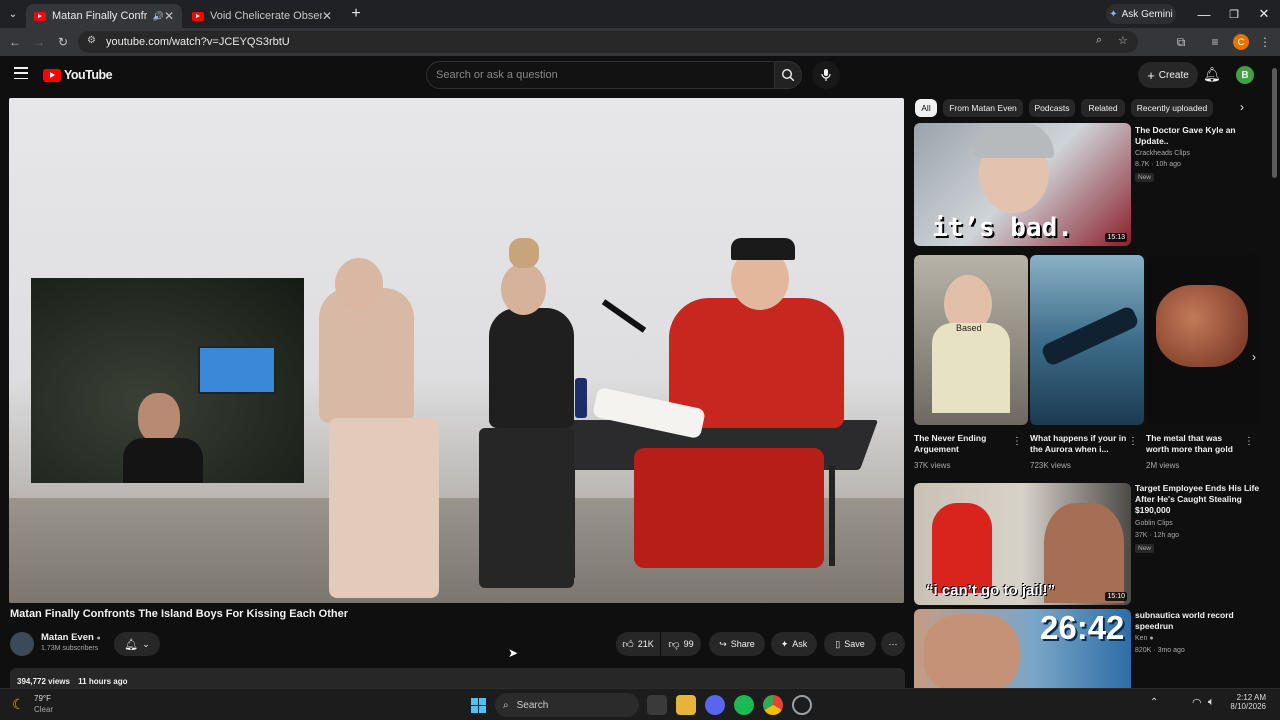  What do you see at coordinates (103, 681) in the screenshot?
I see `upload-age: 11 hours ago` at bounding box center [103, 681].